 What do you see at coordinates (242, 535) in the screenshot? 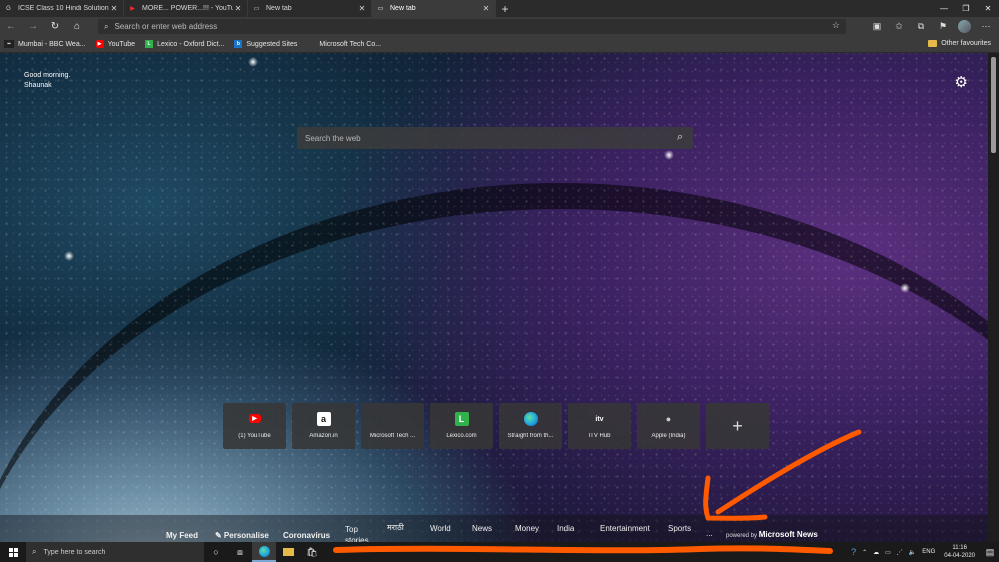
I see `news-personalise: ✎ Personalise` at bounding box center [242, 535].